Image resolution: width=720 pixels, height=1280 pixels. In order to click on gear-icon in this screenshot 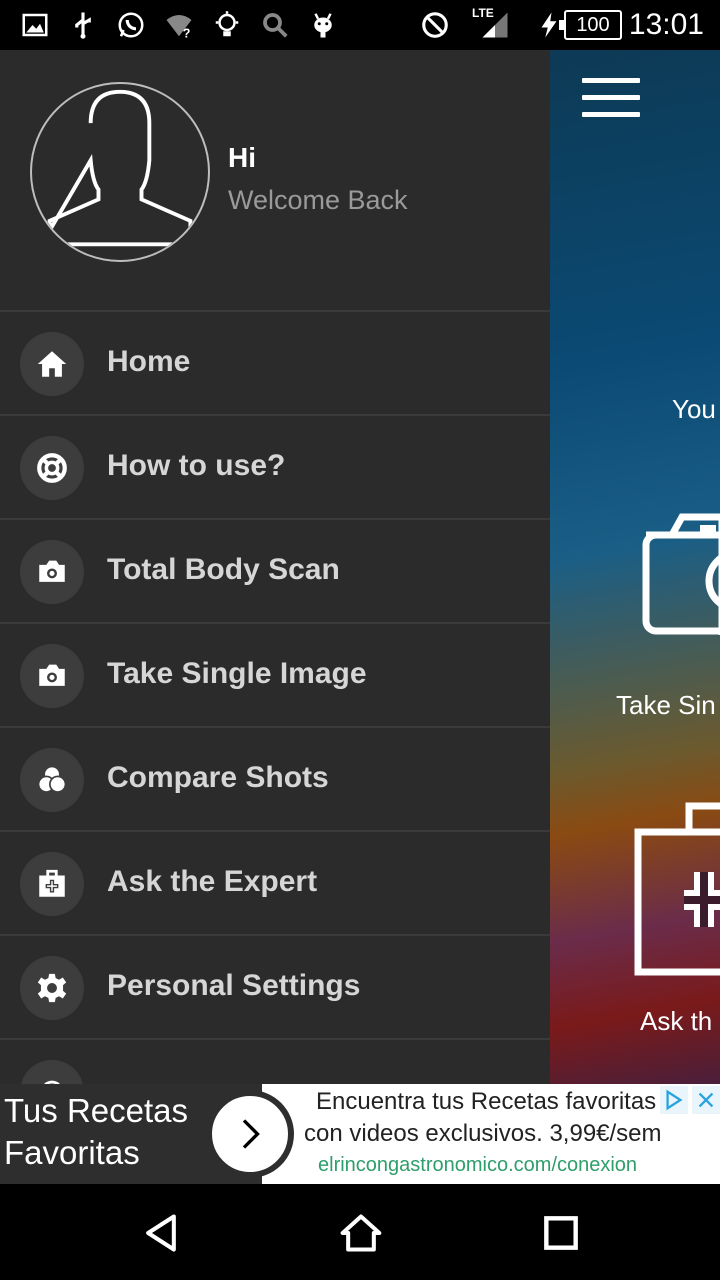, I will do `click(52, 988)`.